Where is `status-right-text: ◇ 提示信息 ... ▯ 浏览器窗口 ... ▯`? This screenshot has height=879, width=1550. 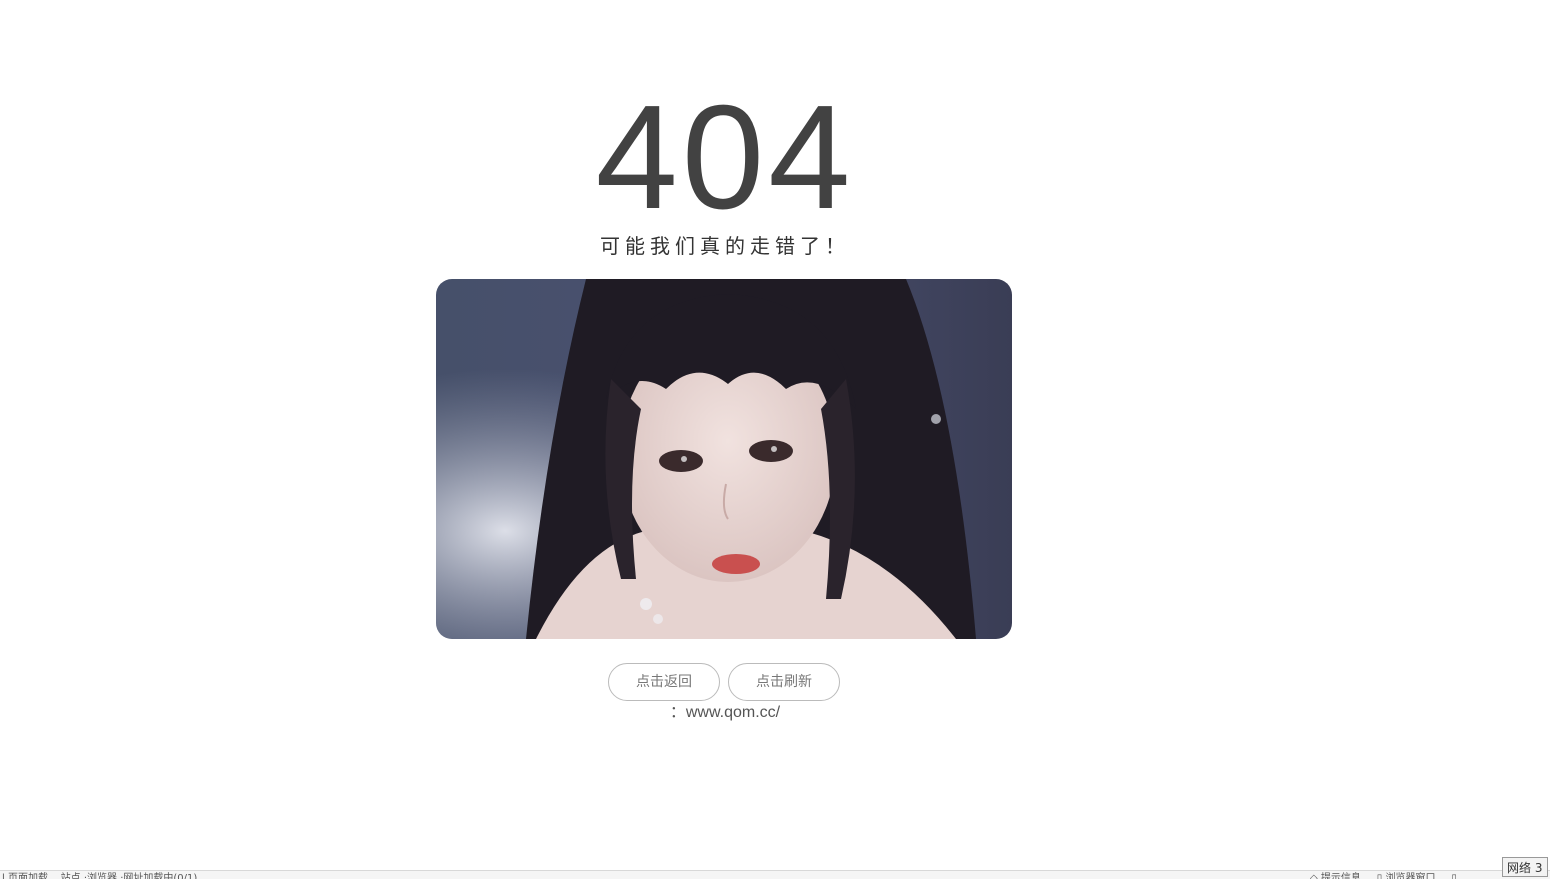 status-right-text: ◇ 提示信息 ... ▯ 浏览器窗口 ... ▯ is located at coordinates (1383, 876).